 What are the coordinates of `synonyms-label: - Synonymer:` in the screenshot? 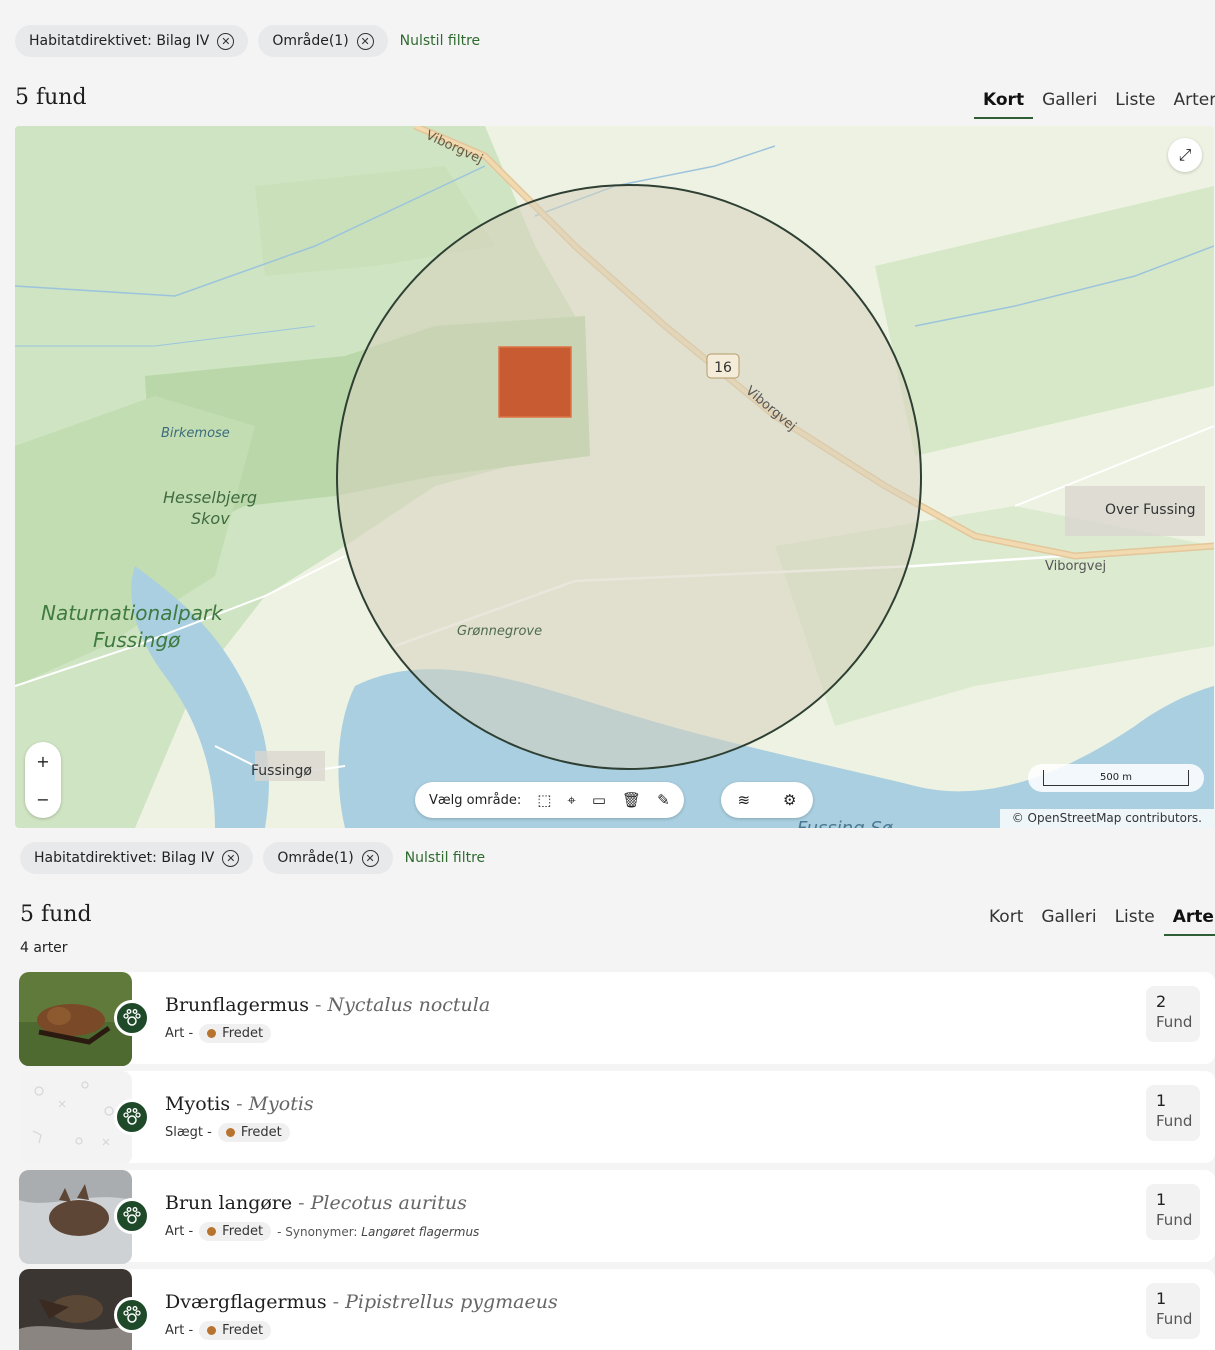 It's located at (319, 1231).